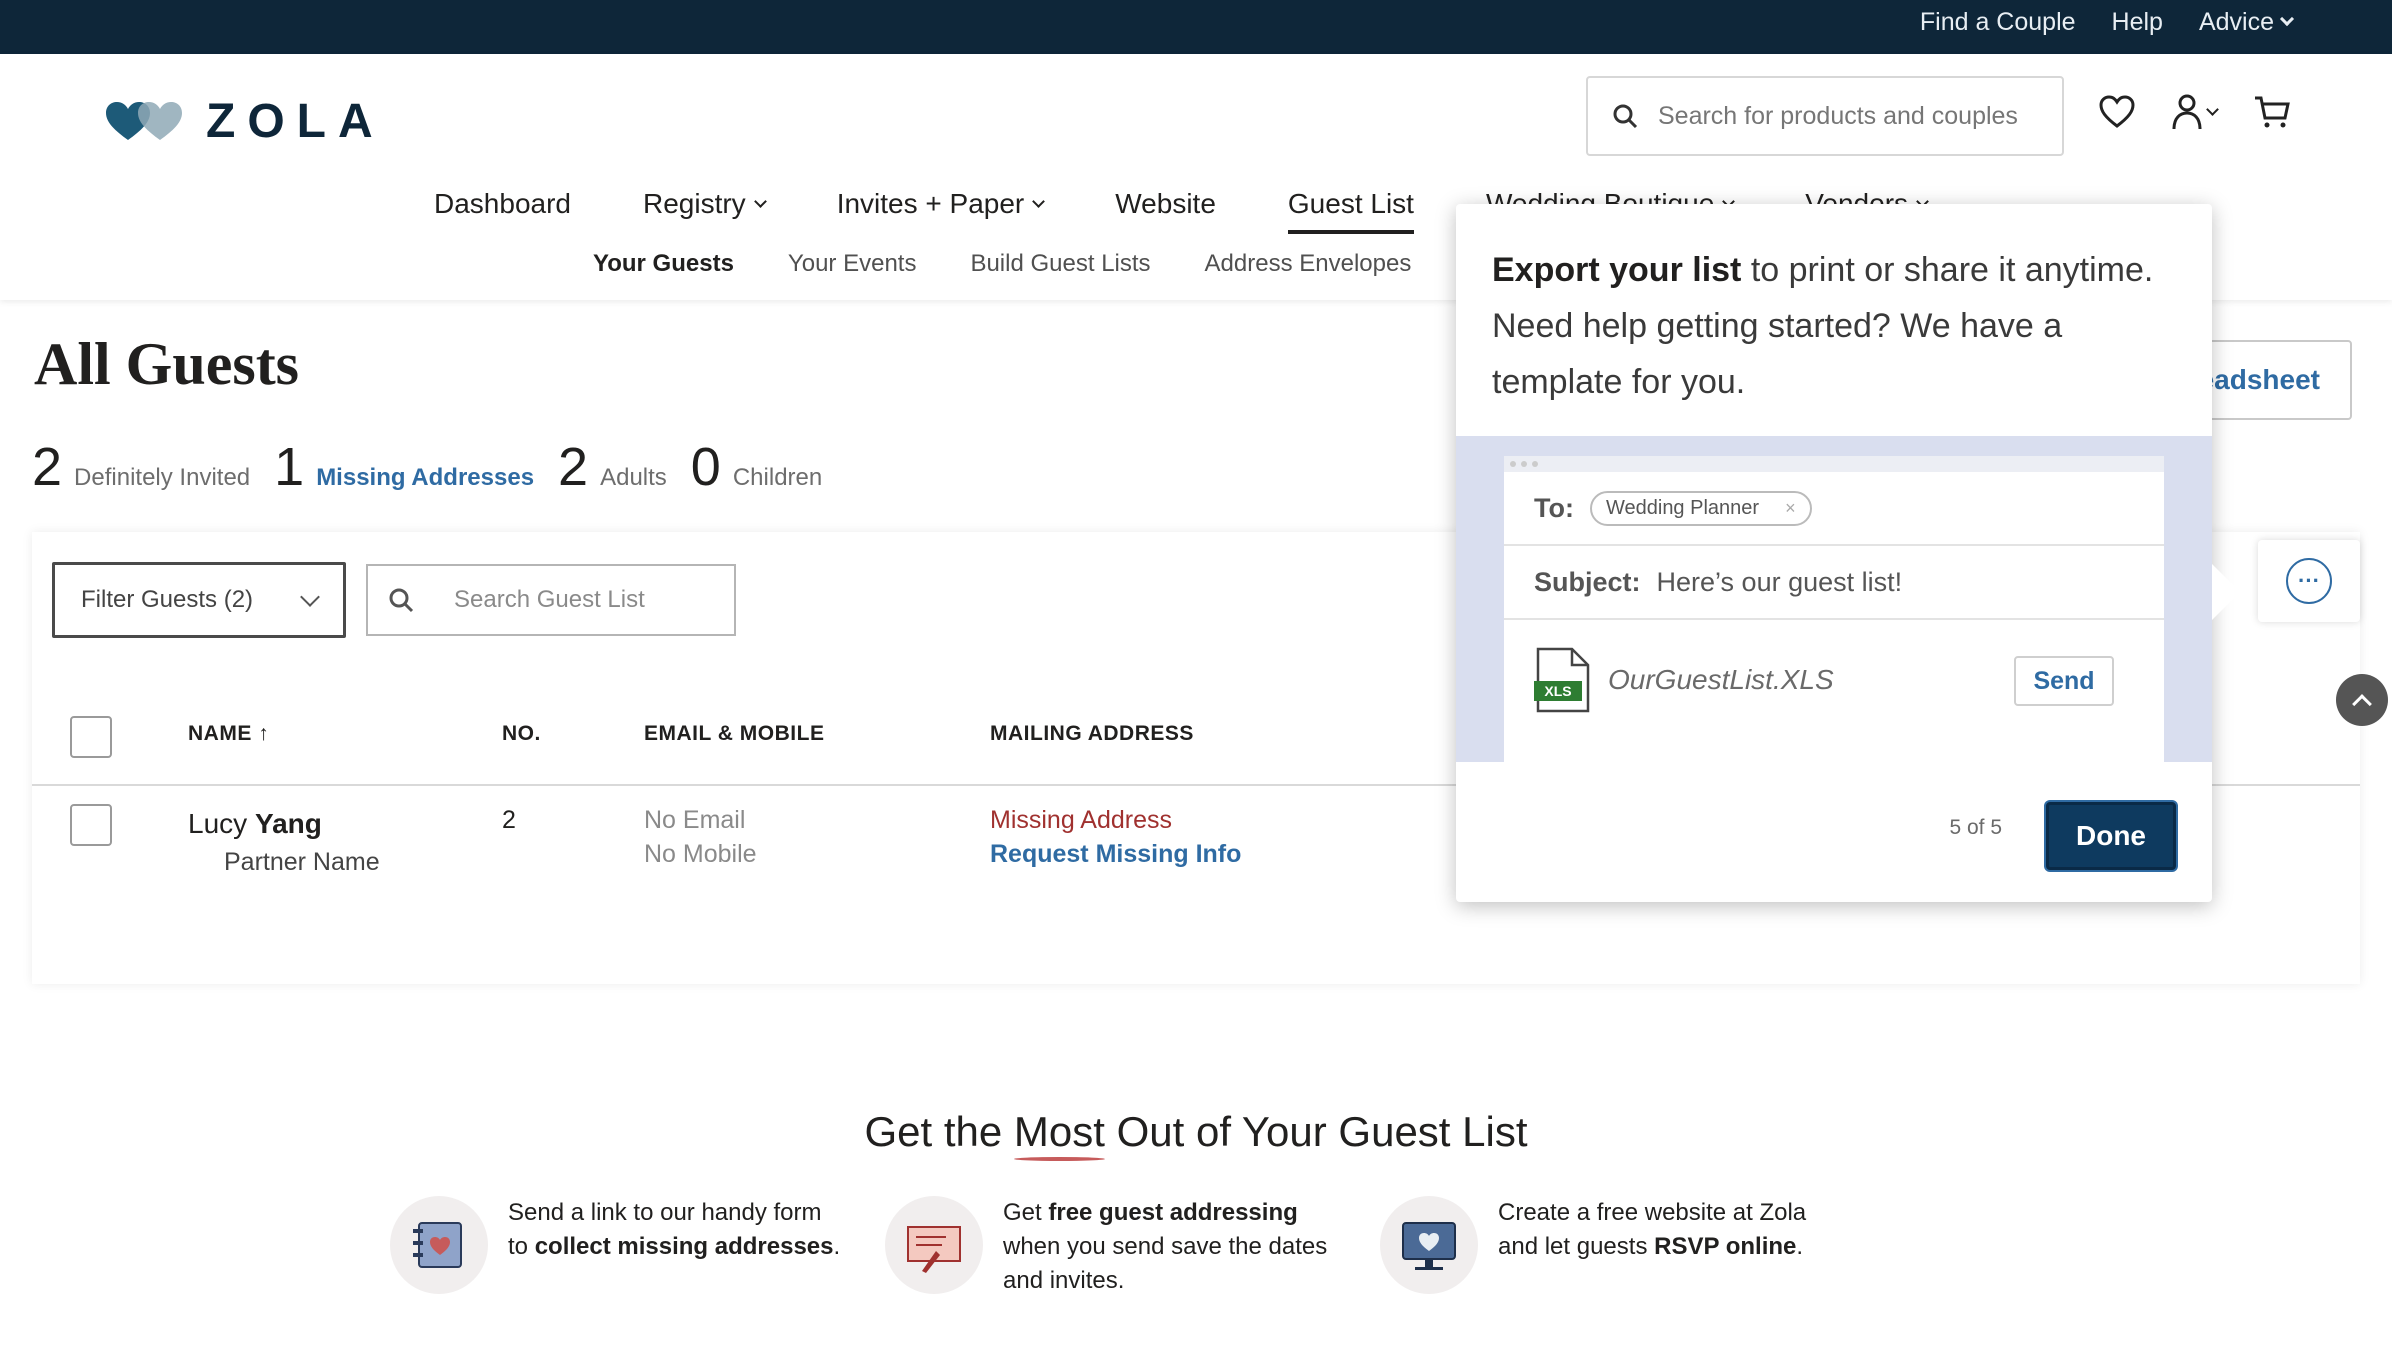 This screenshot has width=2392, height=1346. I want to click on filter-guests-dropdown: Filter Guests (2), so click(199, 600).